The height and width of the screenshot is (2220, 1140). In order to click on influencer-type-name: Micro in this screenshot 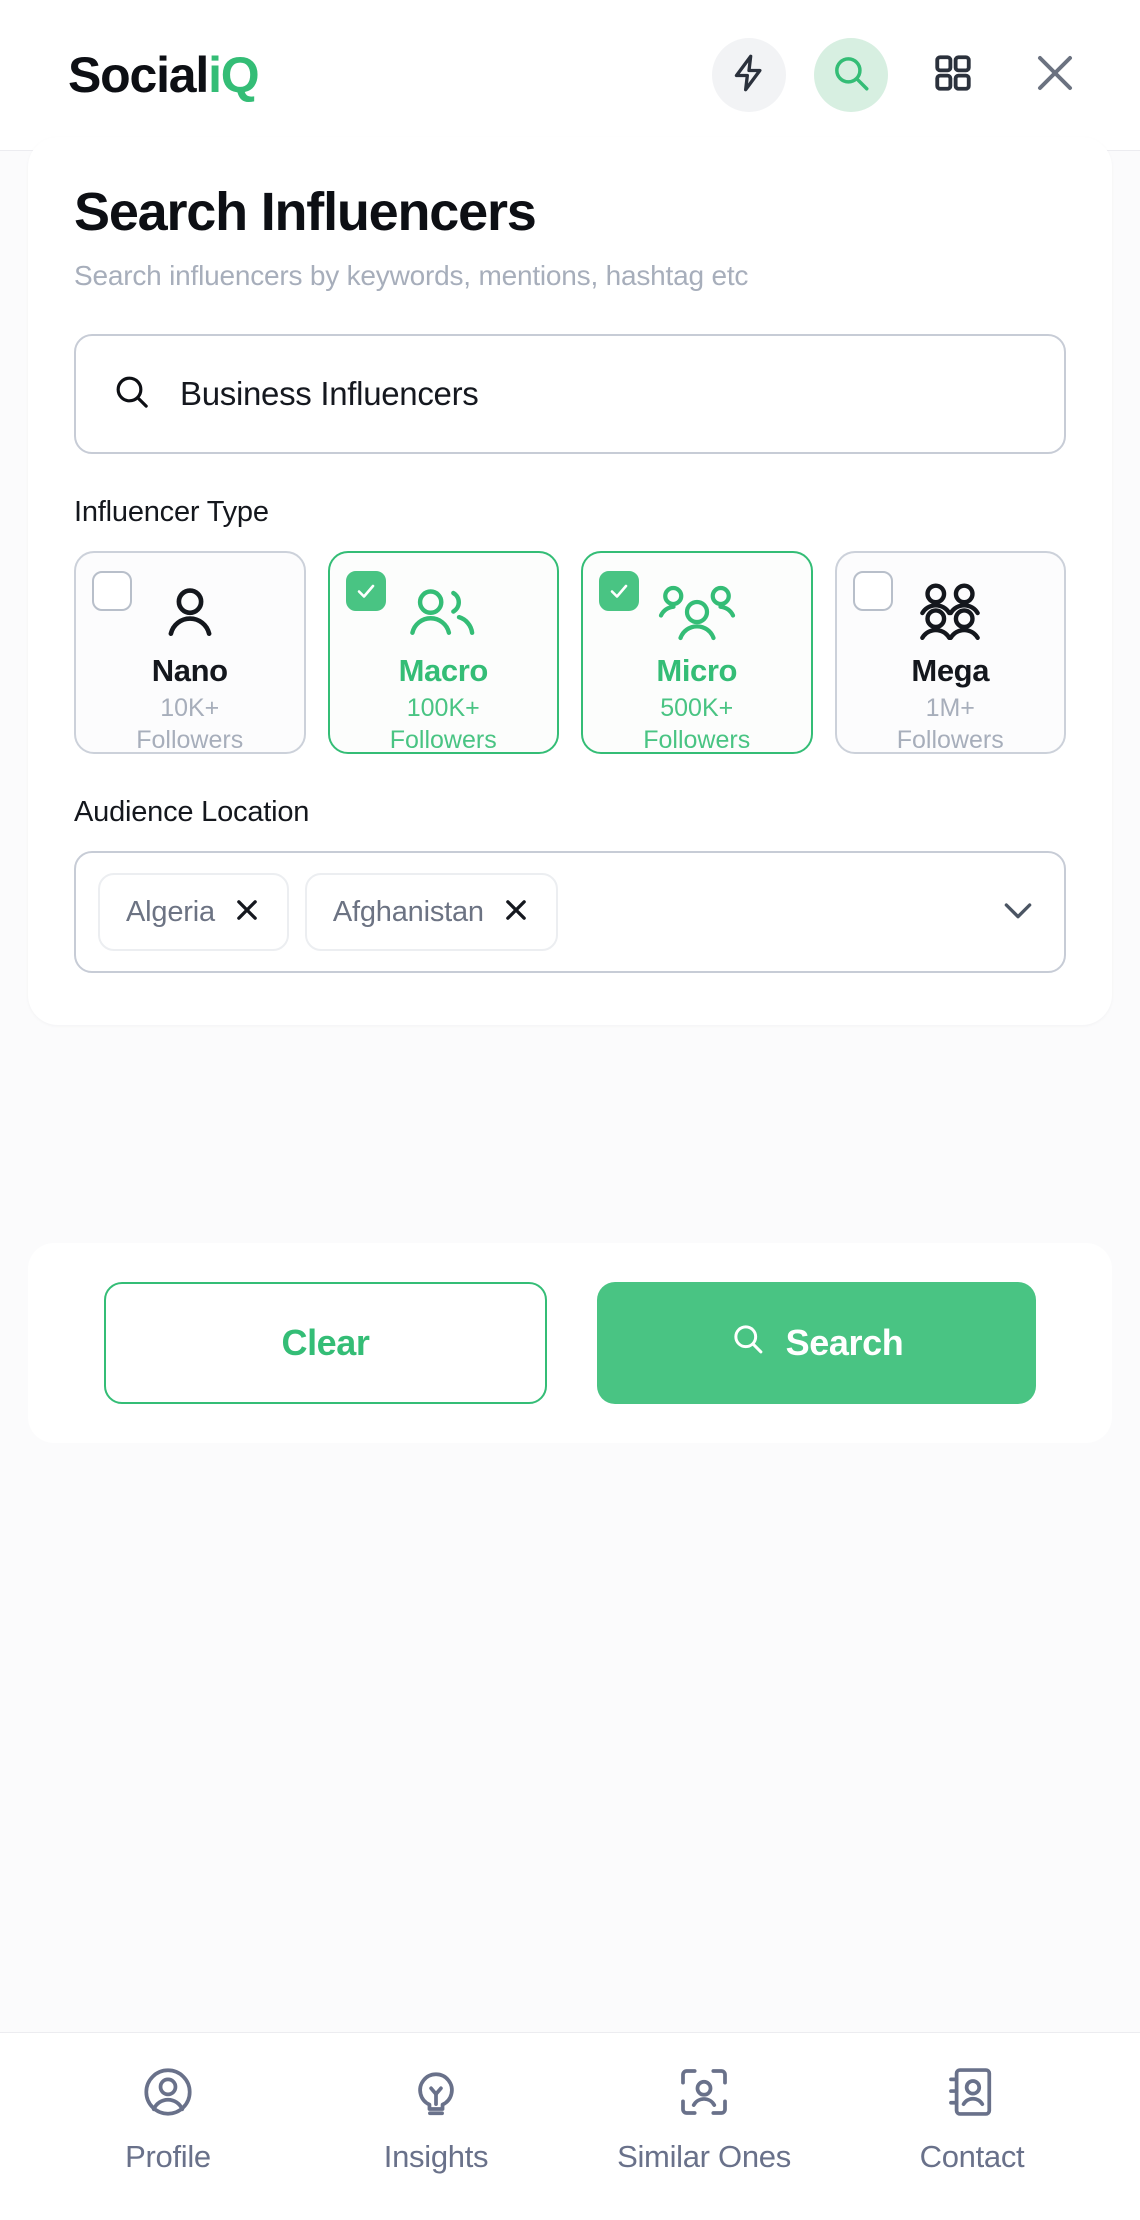, I will do `click(697, 671)`.